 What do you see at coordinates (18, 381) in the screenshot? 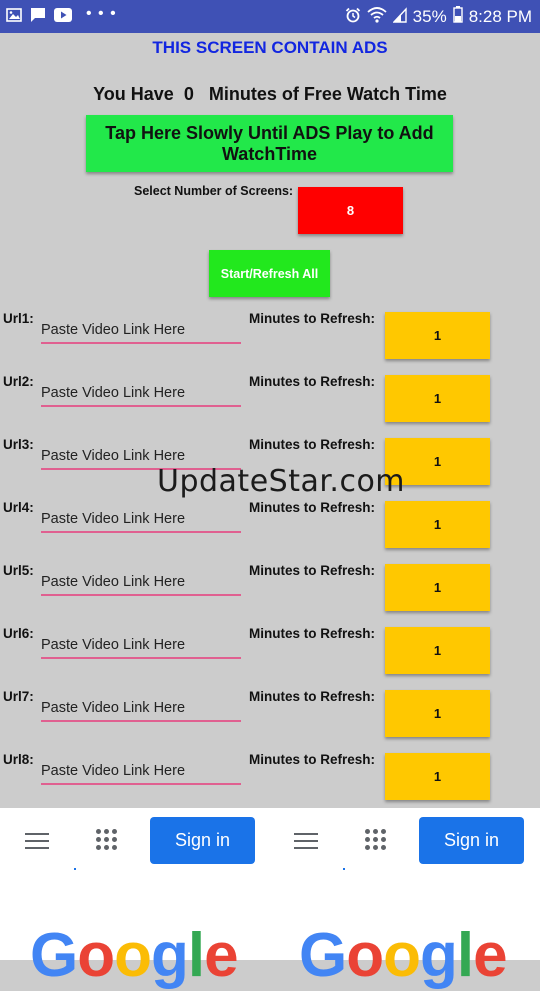
I see `url-label: Url2:` at bounding box center [18, 381].